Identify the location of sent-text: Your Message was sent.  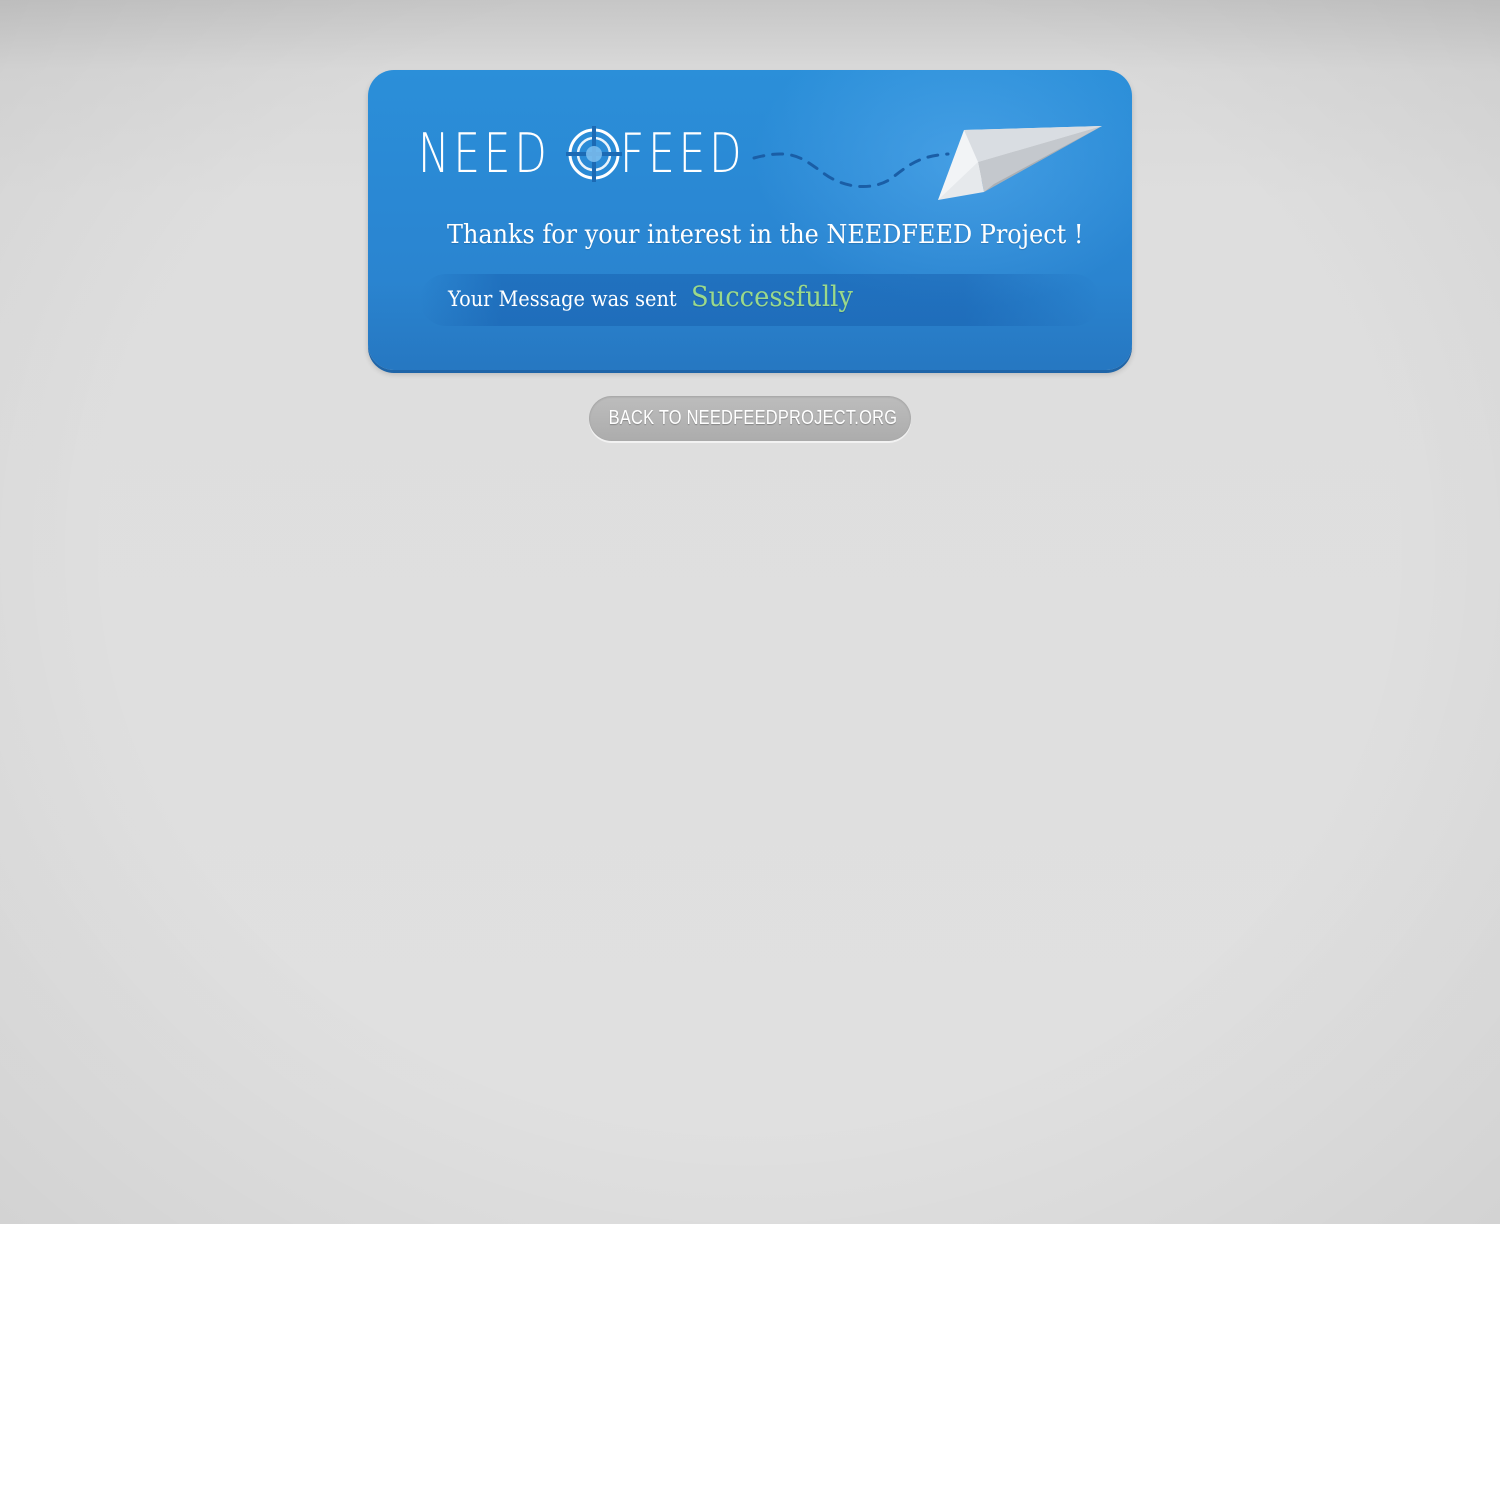
(562, 299).